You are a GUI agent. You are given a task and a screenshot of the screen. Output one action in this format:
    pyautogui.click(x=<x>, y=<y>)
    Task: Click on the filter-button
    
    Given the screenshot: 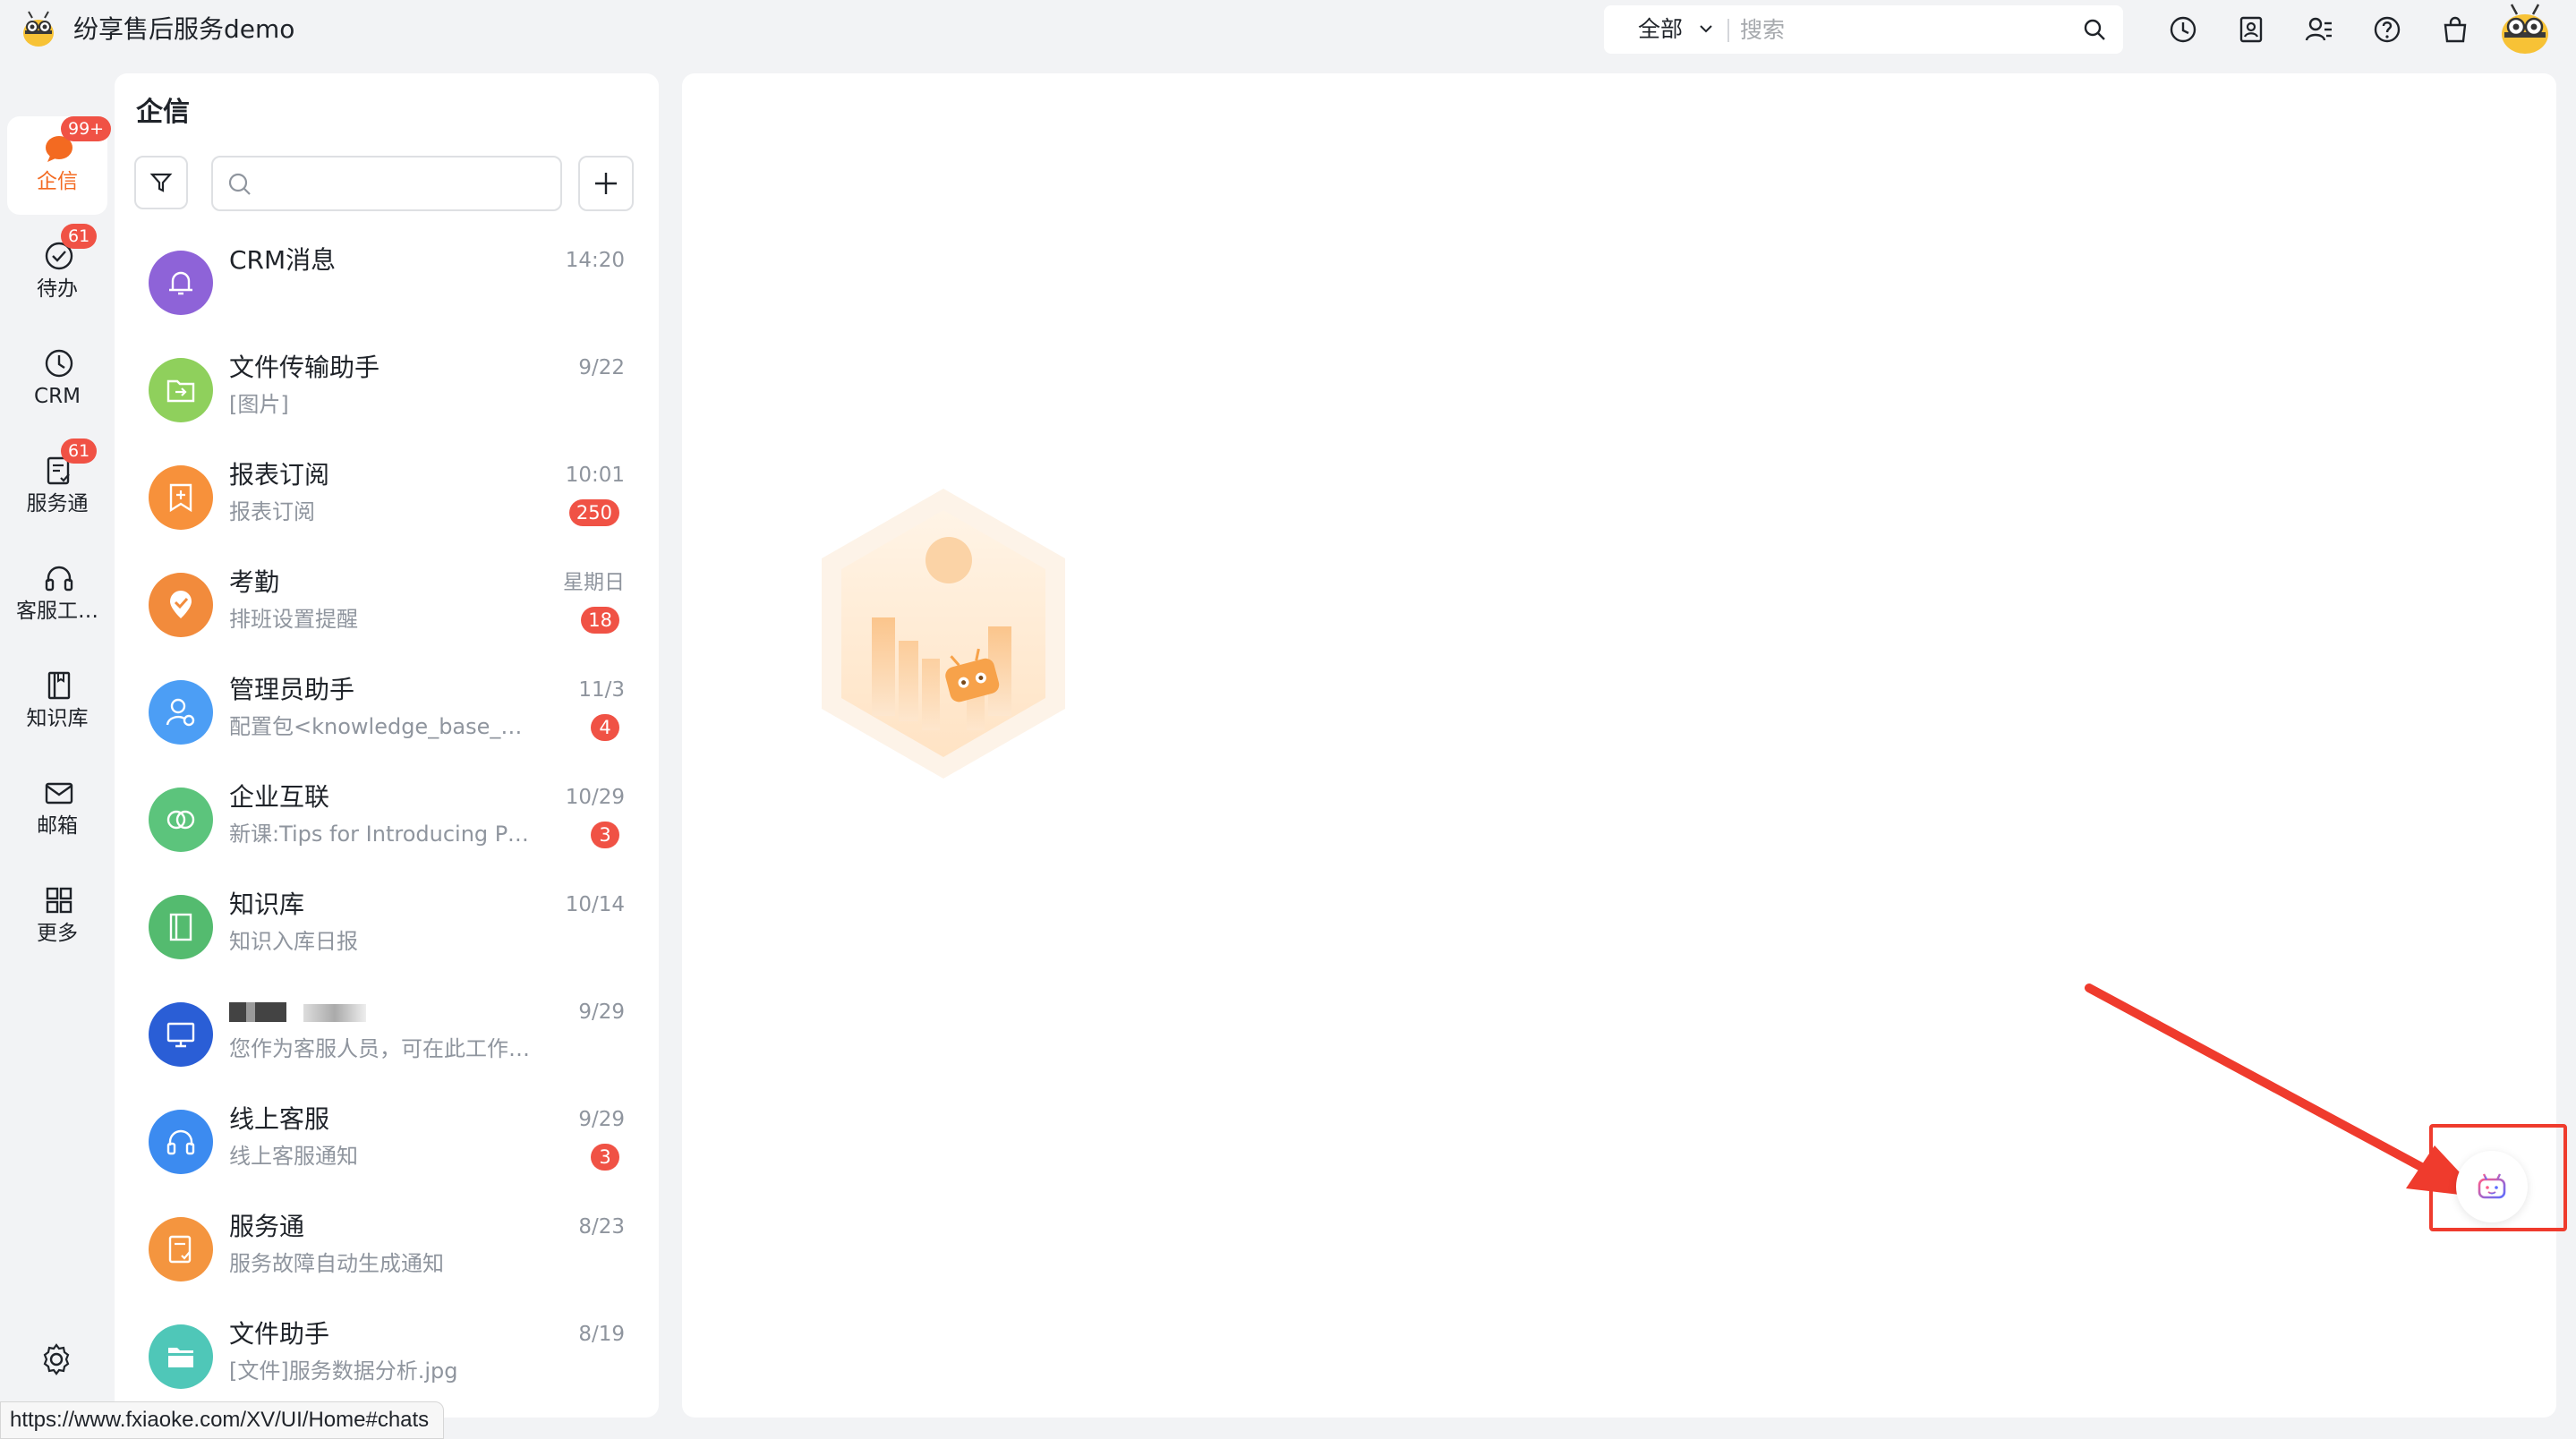 What is the action you would take?
    pyautogui.click(x=161, y=182)
    